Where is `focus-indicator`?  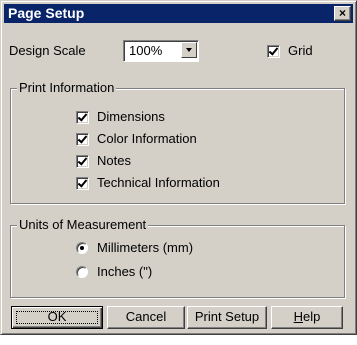
focus-indicator is located at coordinates (57, 317).